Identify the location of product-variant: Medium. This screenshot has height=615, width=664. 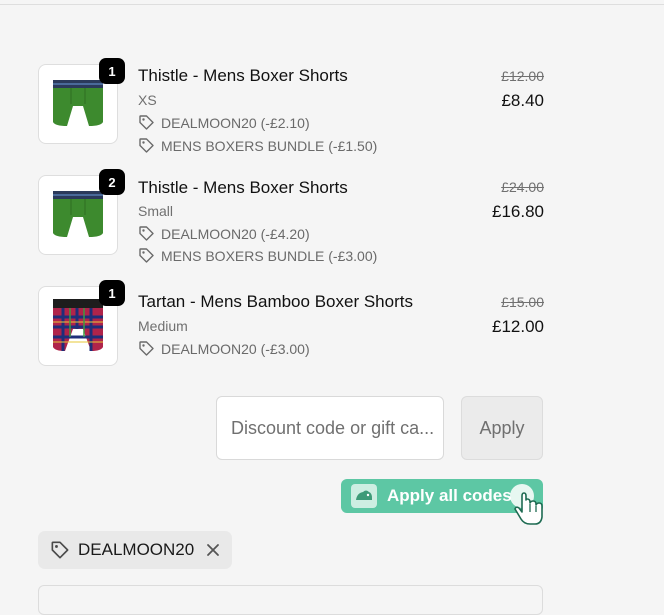
(163, 326).